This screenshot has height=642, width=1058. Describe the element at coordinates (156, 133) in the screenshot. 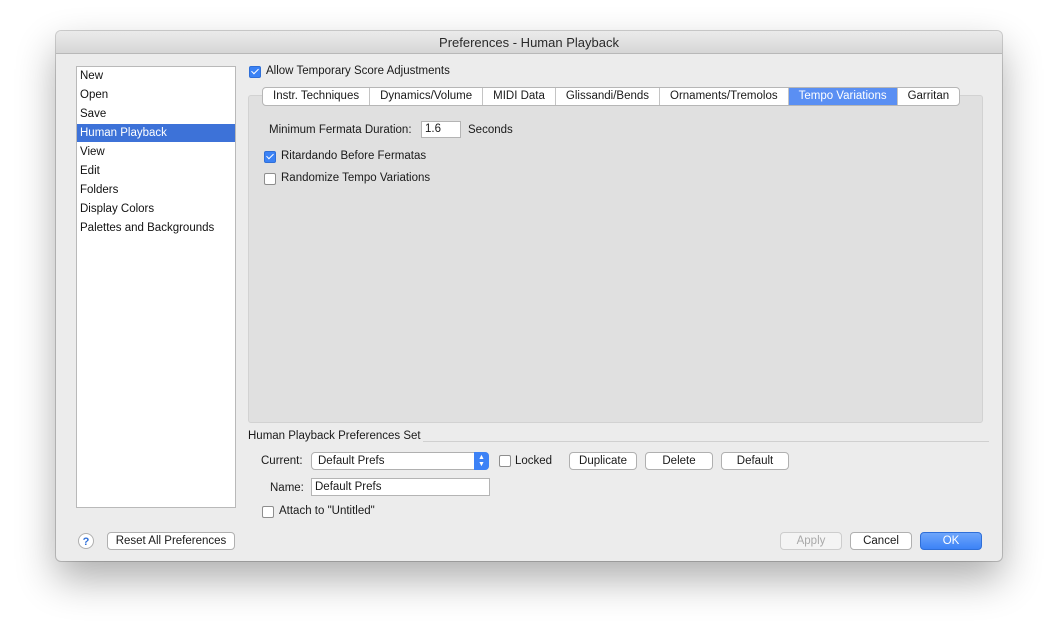

I see `sidebar-item-human-playback: Human Playback` at that location.